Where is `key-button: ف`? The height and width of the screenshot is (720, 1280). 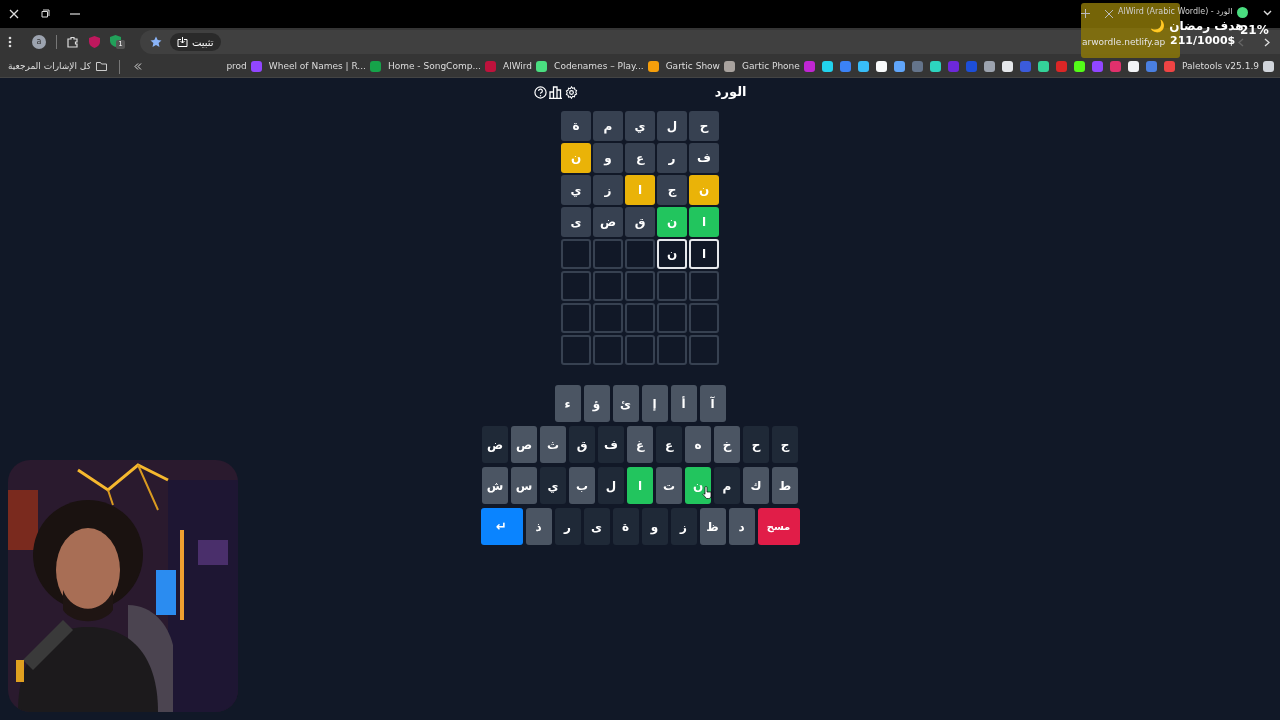 key-button: ف is located at coordinates (611, 444).